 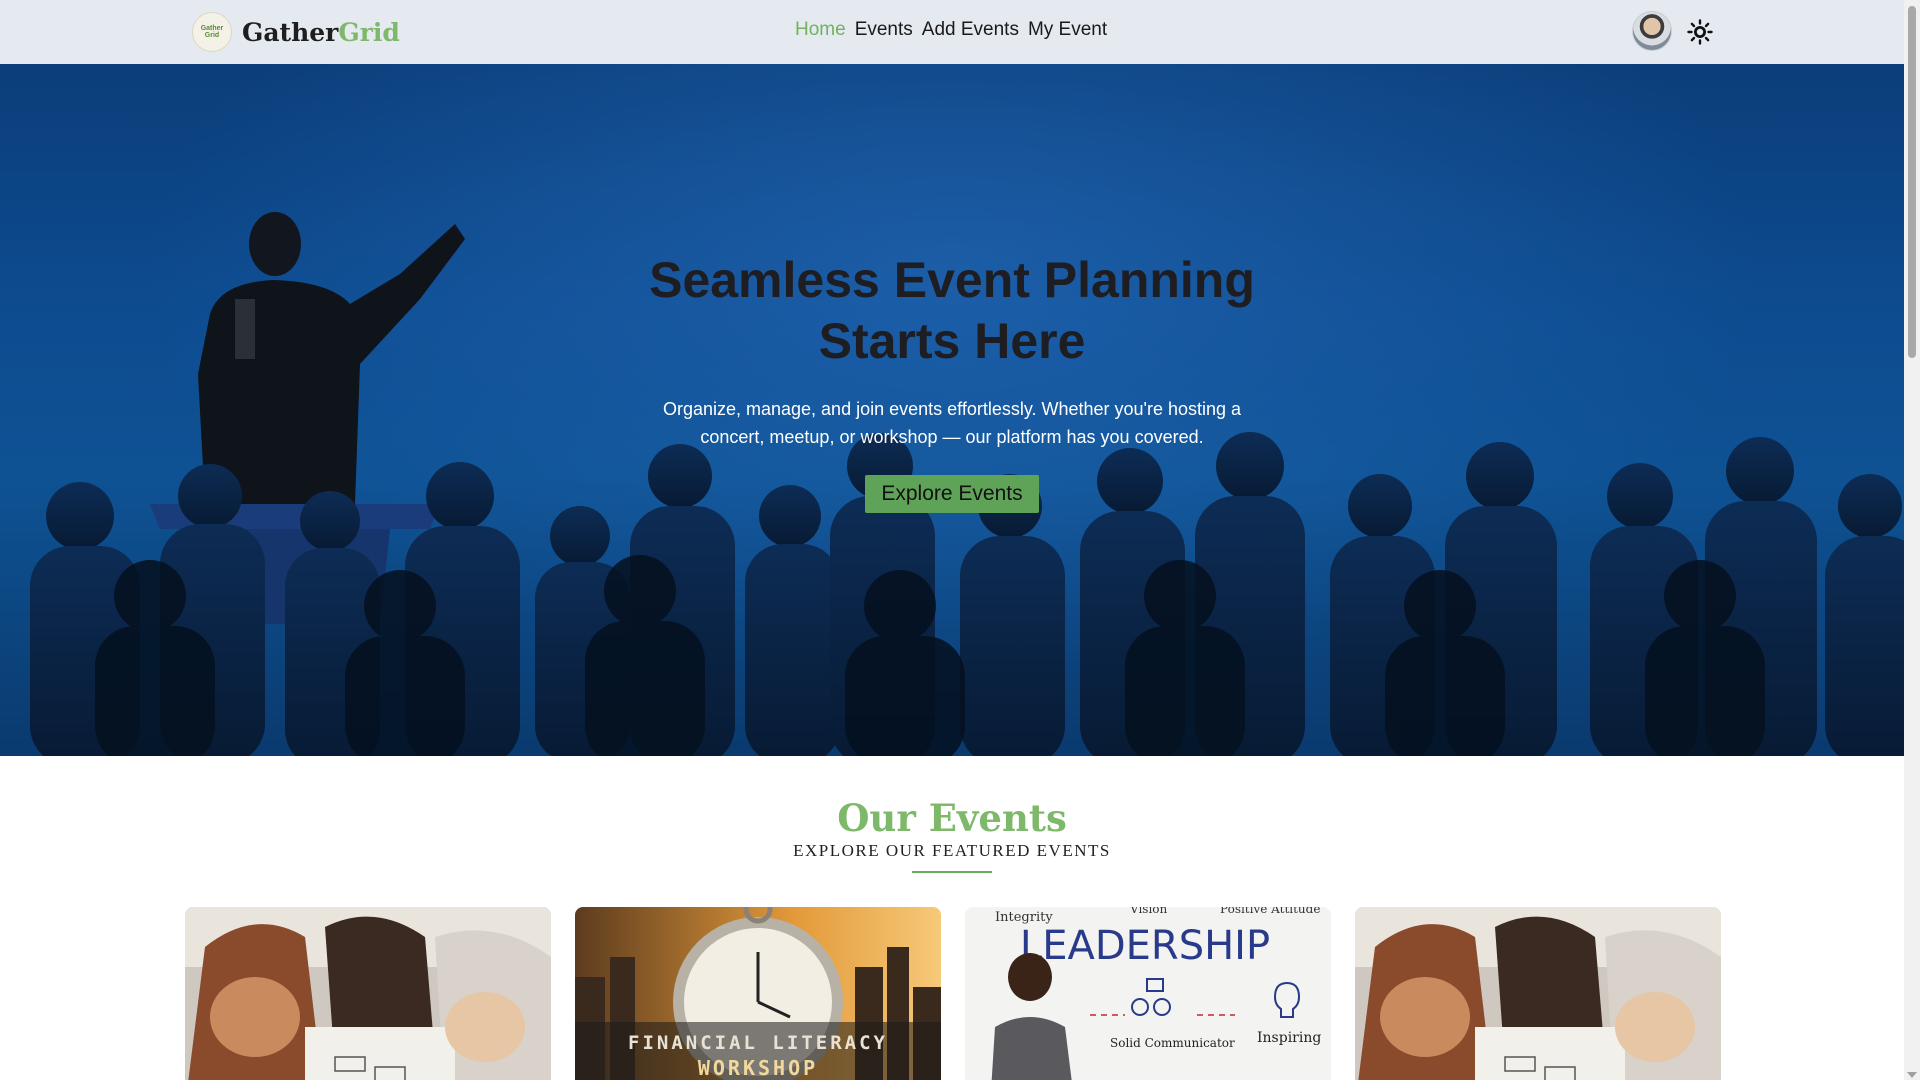 I want to click on hero-title: Seamless Event Planning Starts Here, so click(x=952, y=310).